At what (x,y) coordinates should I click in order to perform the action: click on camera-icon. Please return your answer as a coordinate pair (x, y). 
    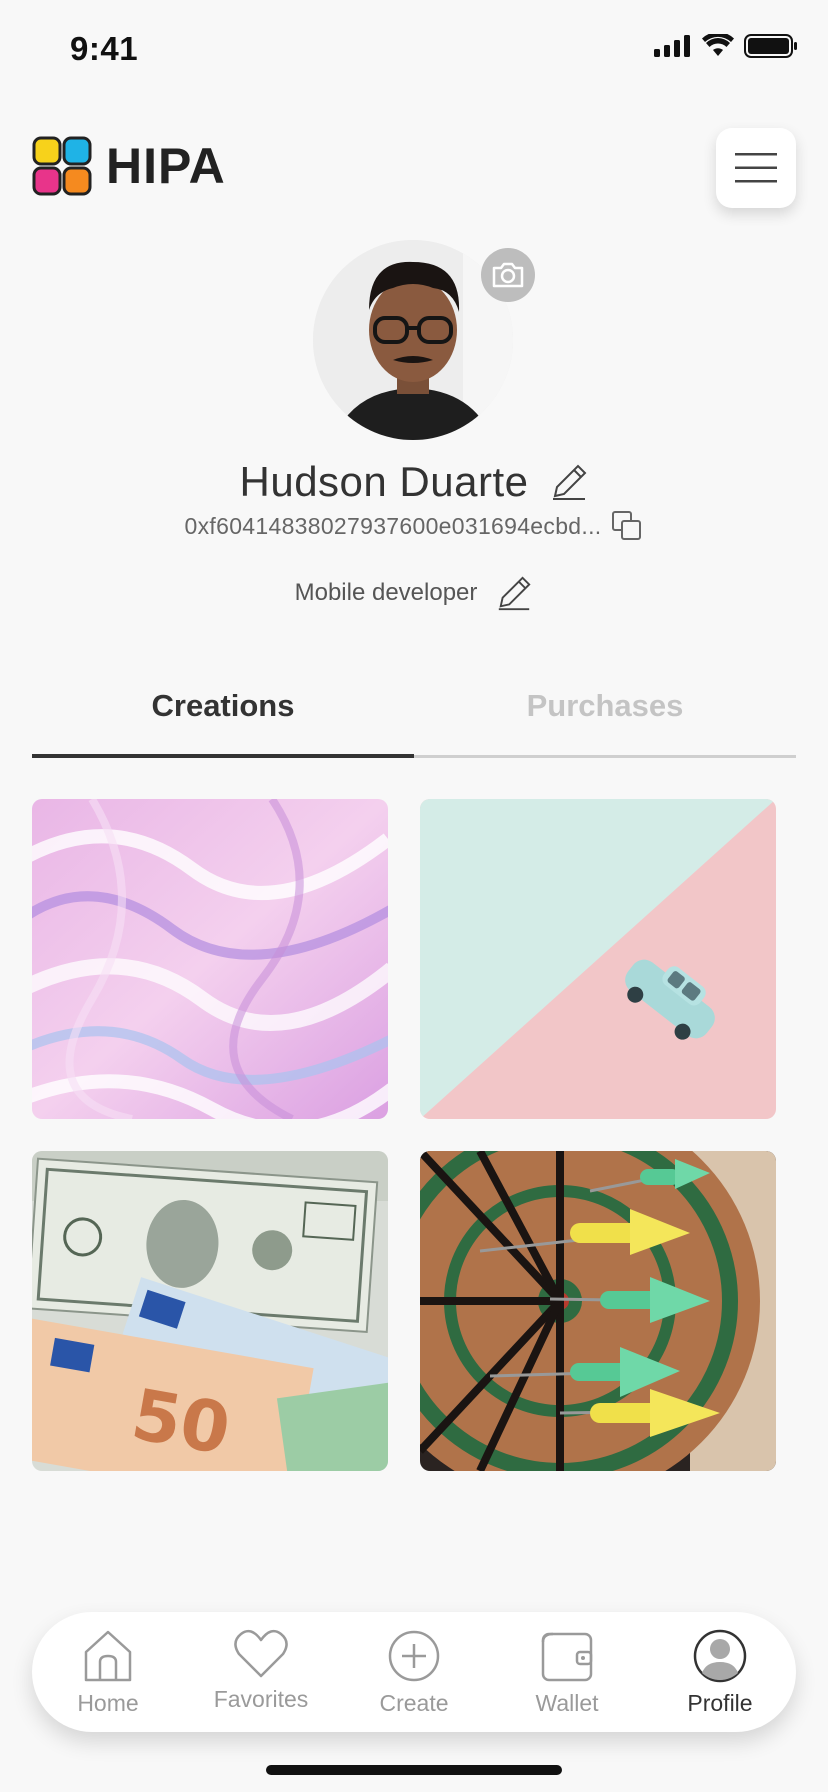
    Looking at the image, I should click on (508, 275).